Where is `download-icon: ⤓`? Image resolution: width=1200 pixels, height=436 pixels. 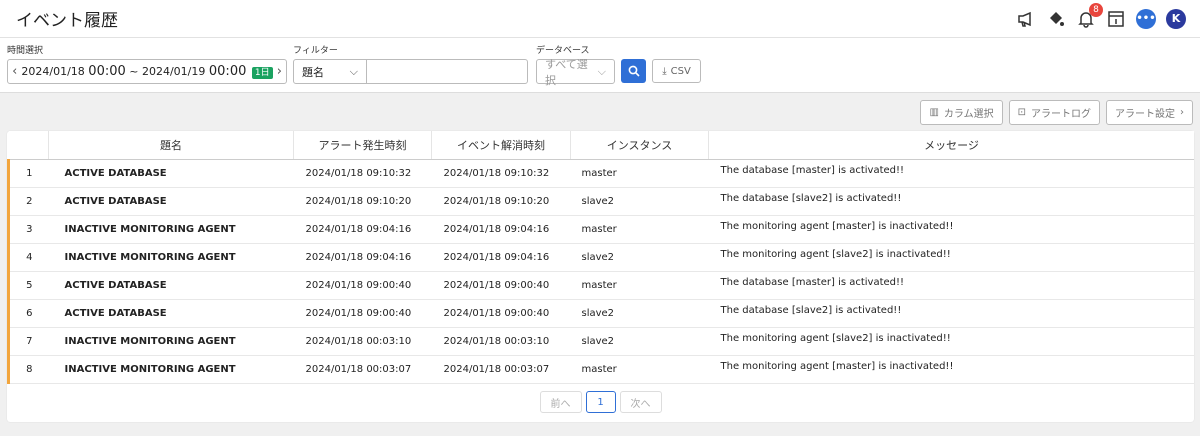
download-icon: ⤓ is located at coordinates (664, 71).